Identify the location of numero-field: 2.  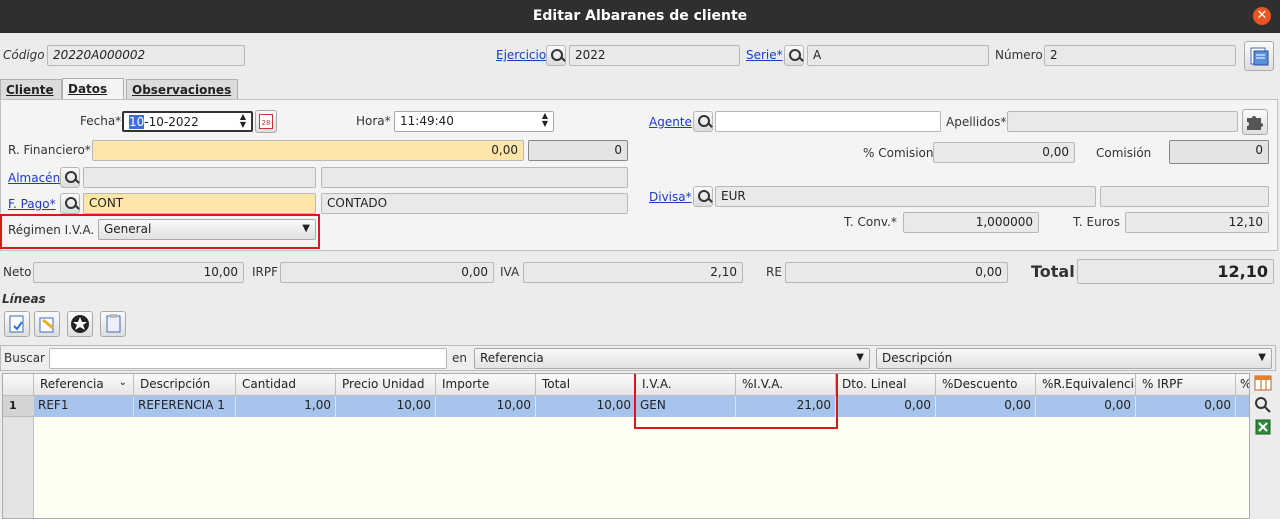
(1140, 55).